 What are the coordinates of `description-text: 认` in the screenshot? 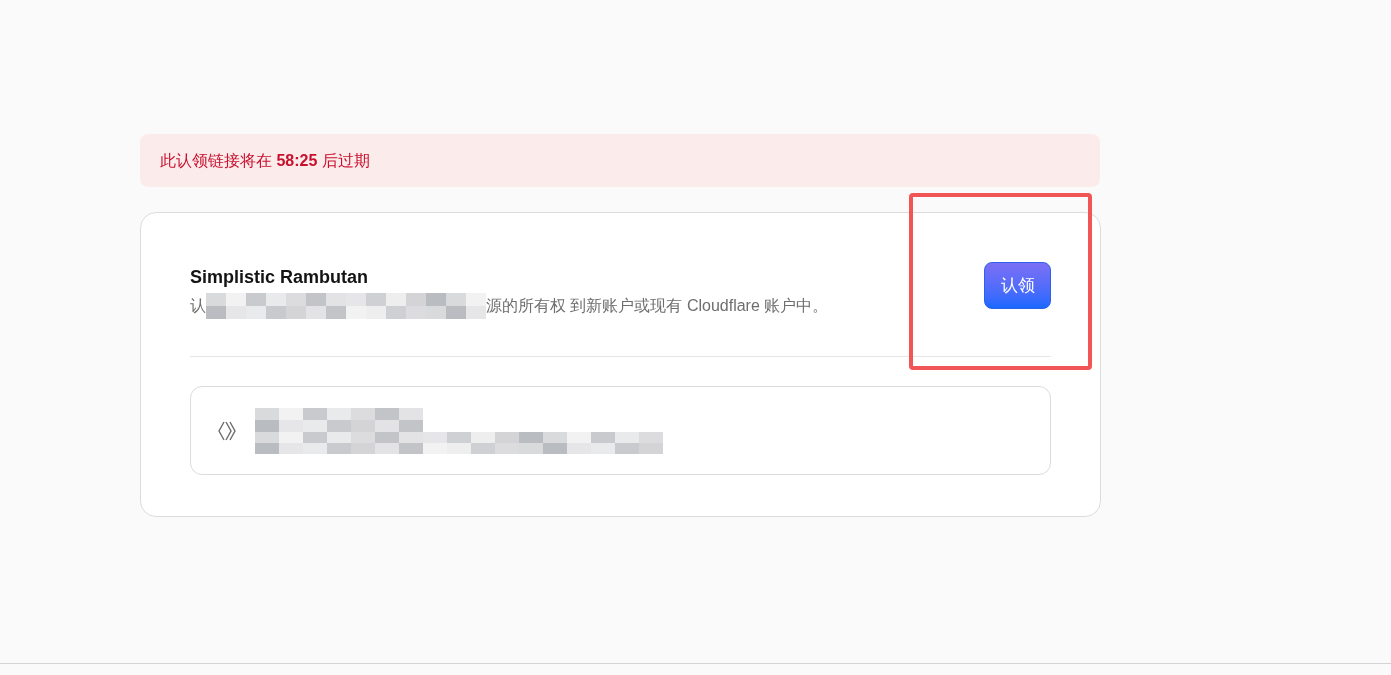 It's located at (198, 306).